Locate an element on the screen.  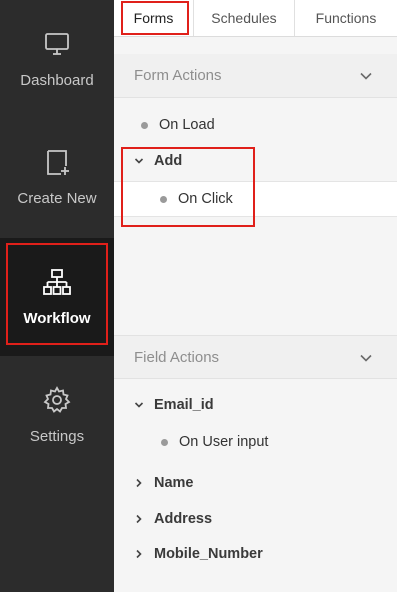
tab-label: Forms is located at coordinates (153, 18).